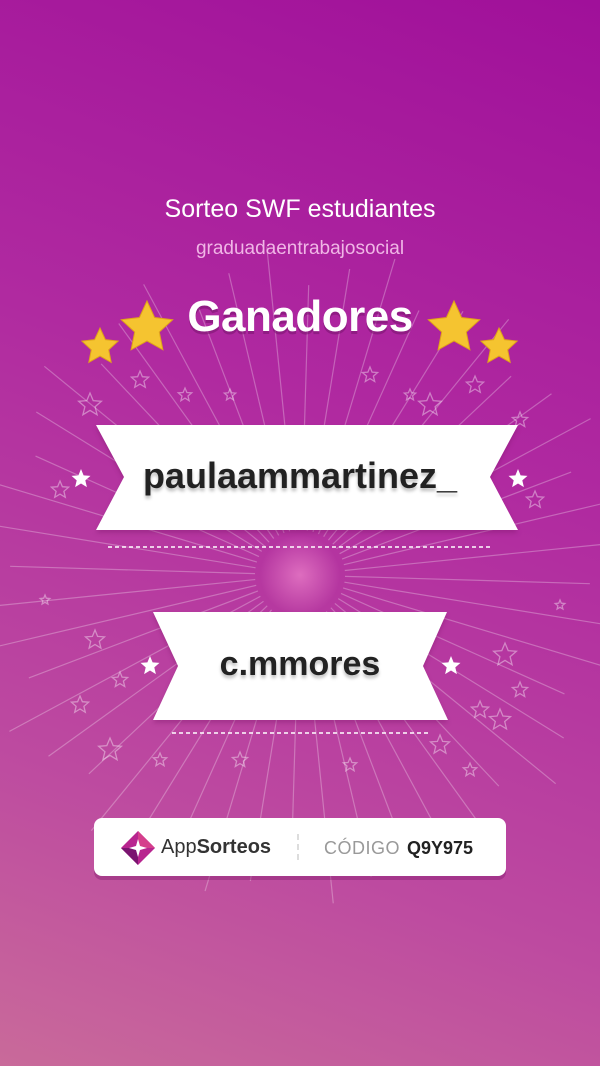 The height and width of the screenshot is (1066, 600). Describe the element at coordinates (179, 847) in the screenshot. I see `brand-light: App` at that location.